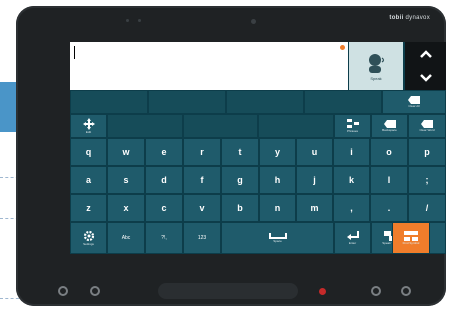 The height and width of the screenshot is (311, 459). What do you see at coordinates (389, 208) in the screenshot?
I see `key-9: .` at bounding box center [389, 208].